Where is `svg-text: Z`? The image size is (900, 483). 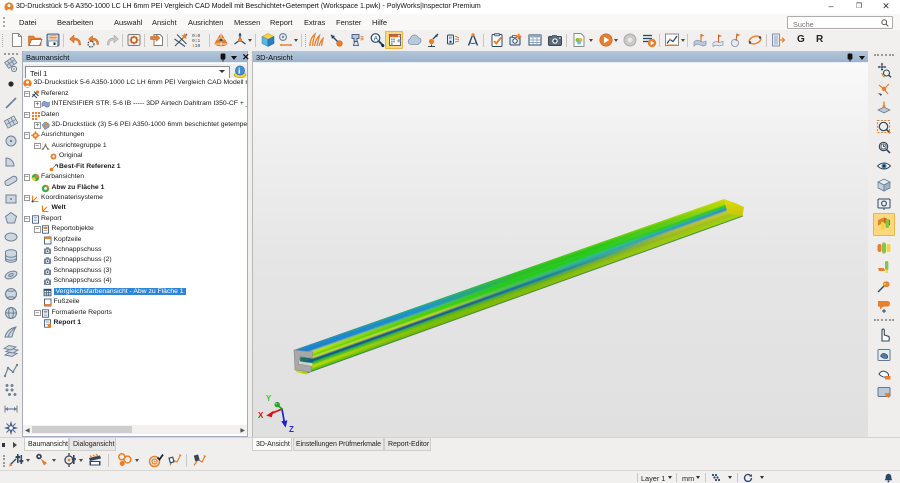
svg-text: Z is located at coordinates (291, 429).